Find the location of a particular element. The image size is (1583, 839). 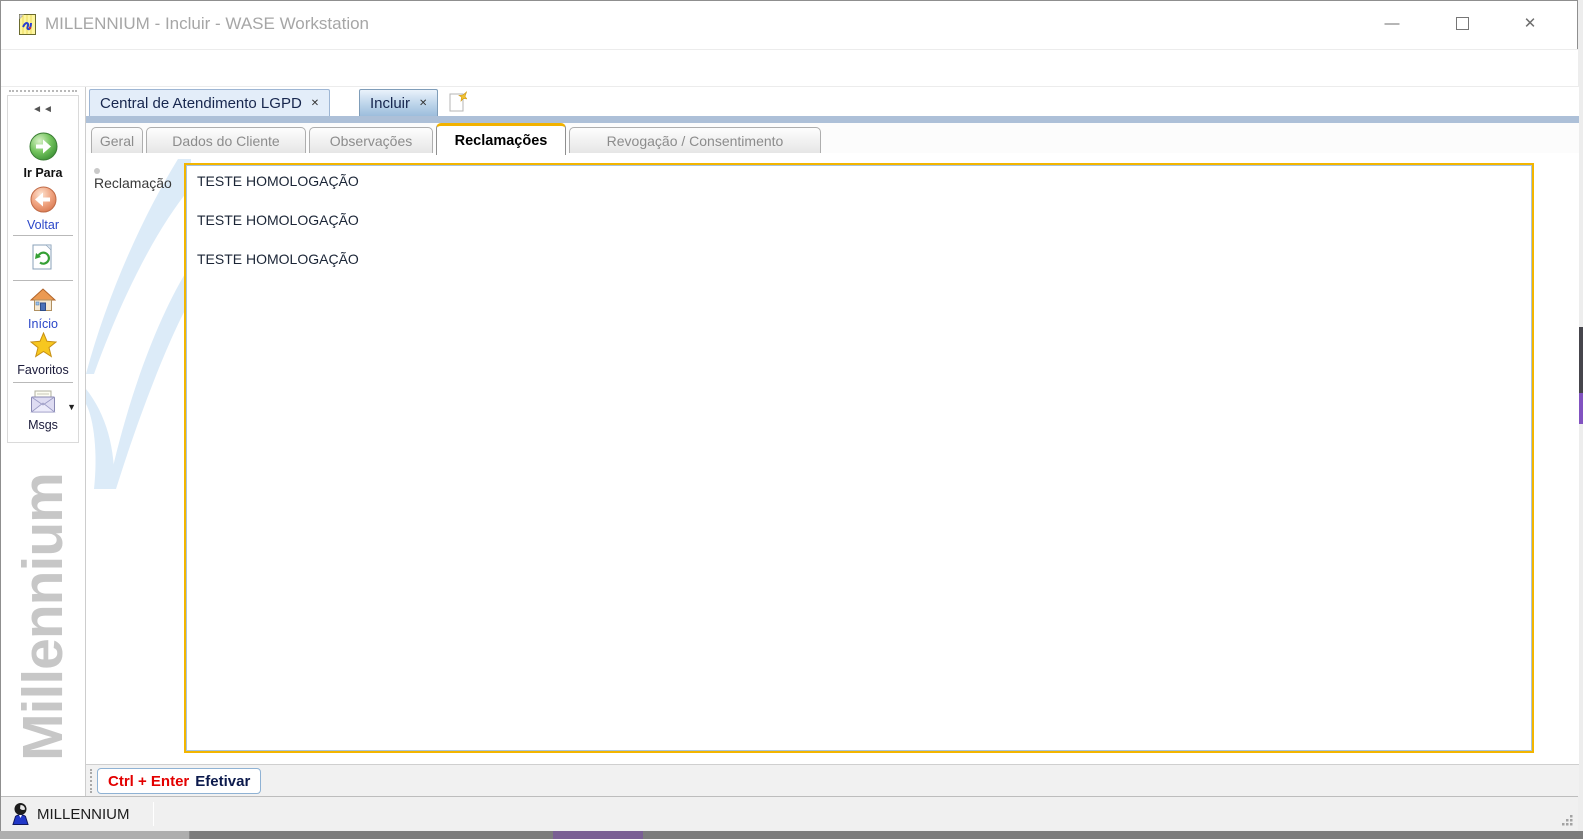

resize-grip is located at coordinates (1566, 819).